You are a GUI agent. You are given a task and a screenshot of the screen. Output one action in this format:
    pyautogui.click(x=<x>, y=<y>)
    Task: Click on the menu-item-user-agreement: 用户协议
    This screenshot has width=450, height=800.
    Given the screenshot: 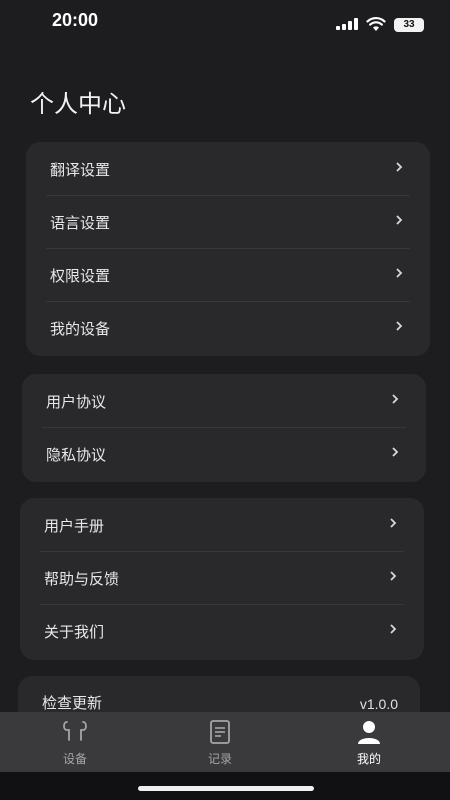 What is the action you would take?
    pyautogui.click(x=224, y=402)
    